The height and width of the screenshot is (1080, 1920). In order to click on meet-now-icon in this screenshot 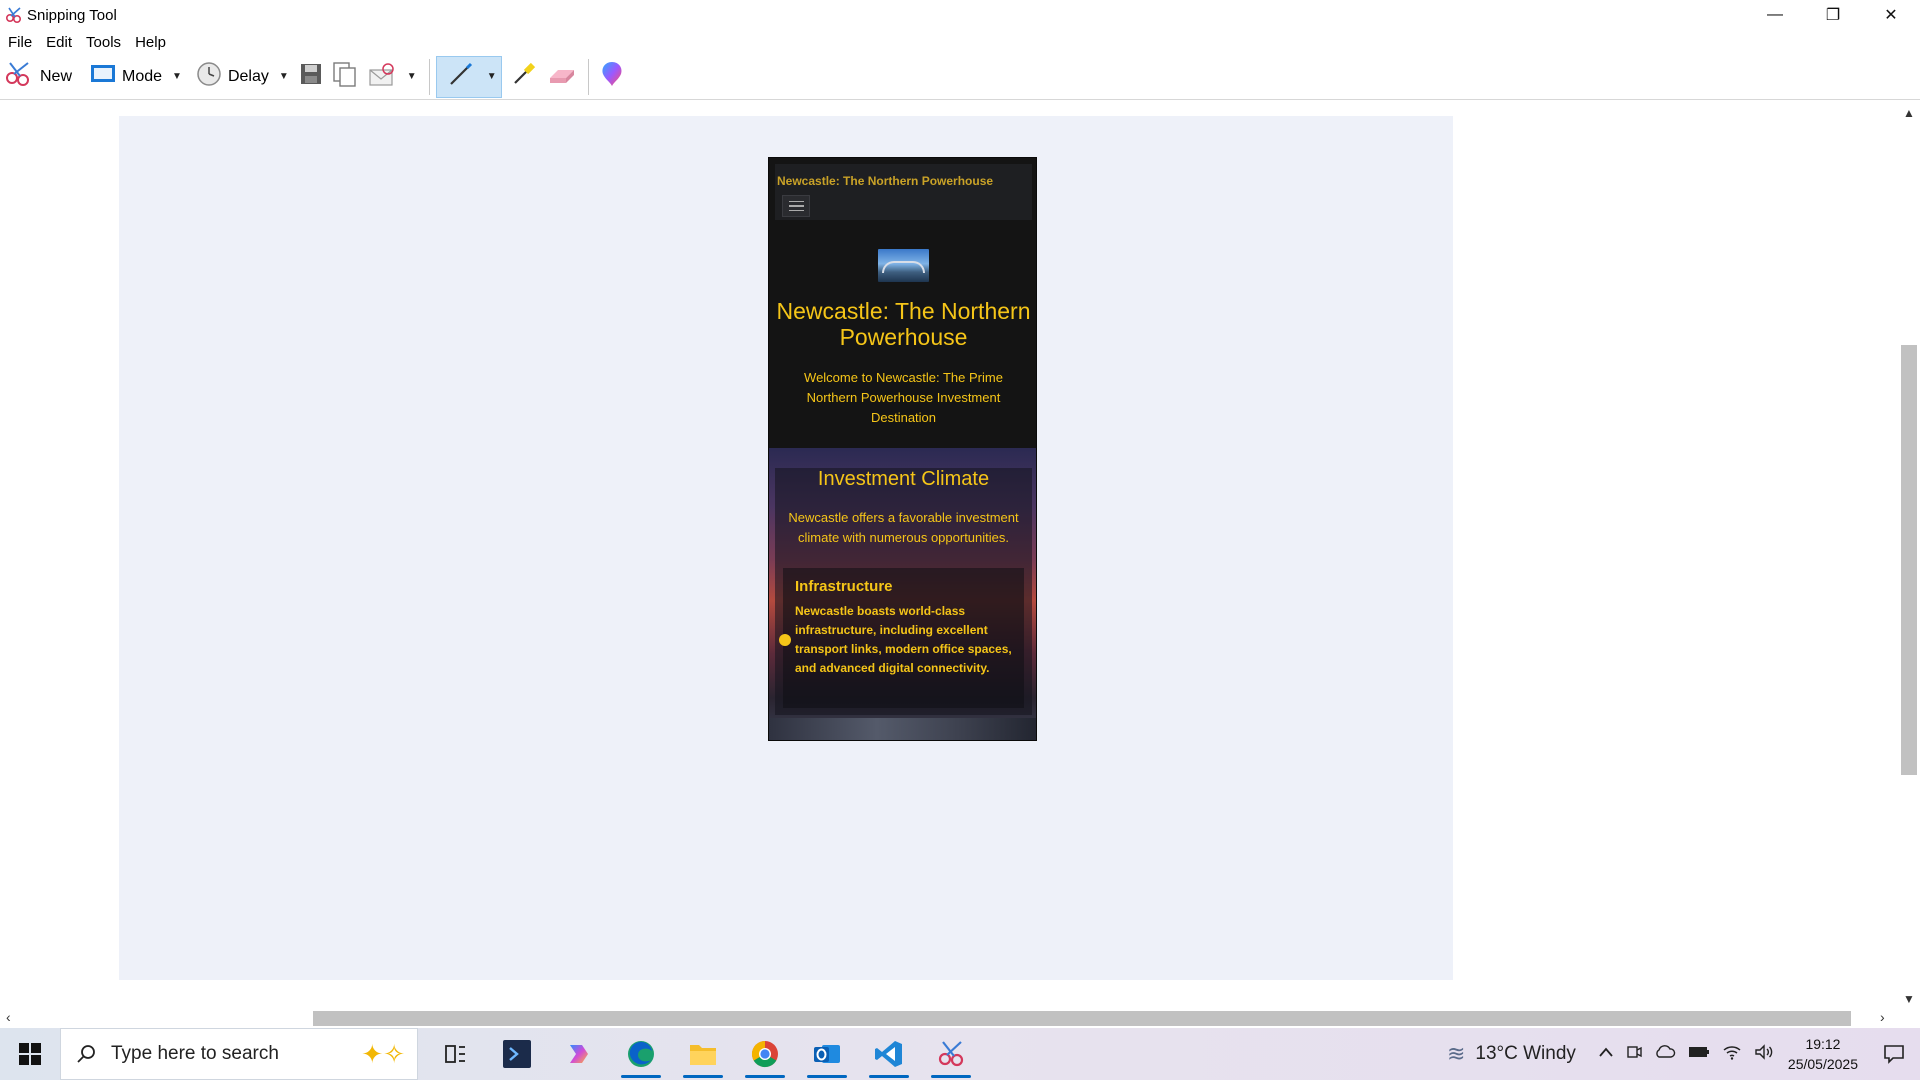, I will do `click(1634, 1054)`.